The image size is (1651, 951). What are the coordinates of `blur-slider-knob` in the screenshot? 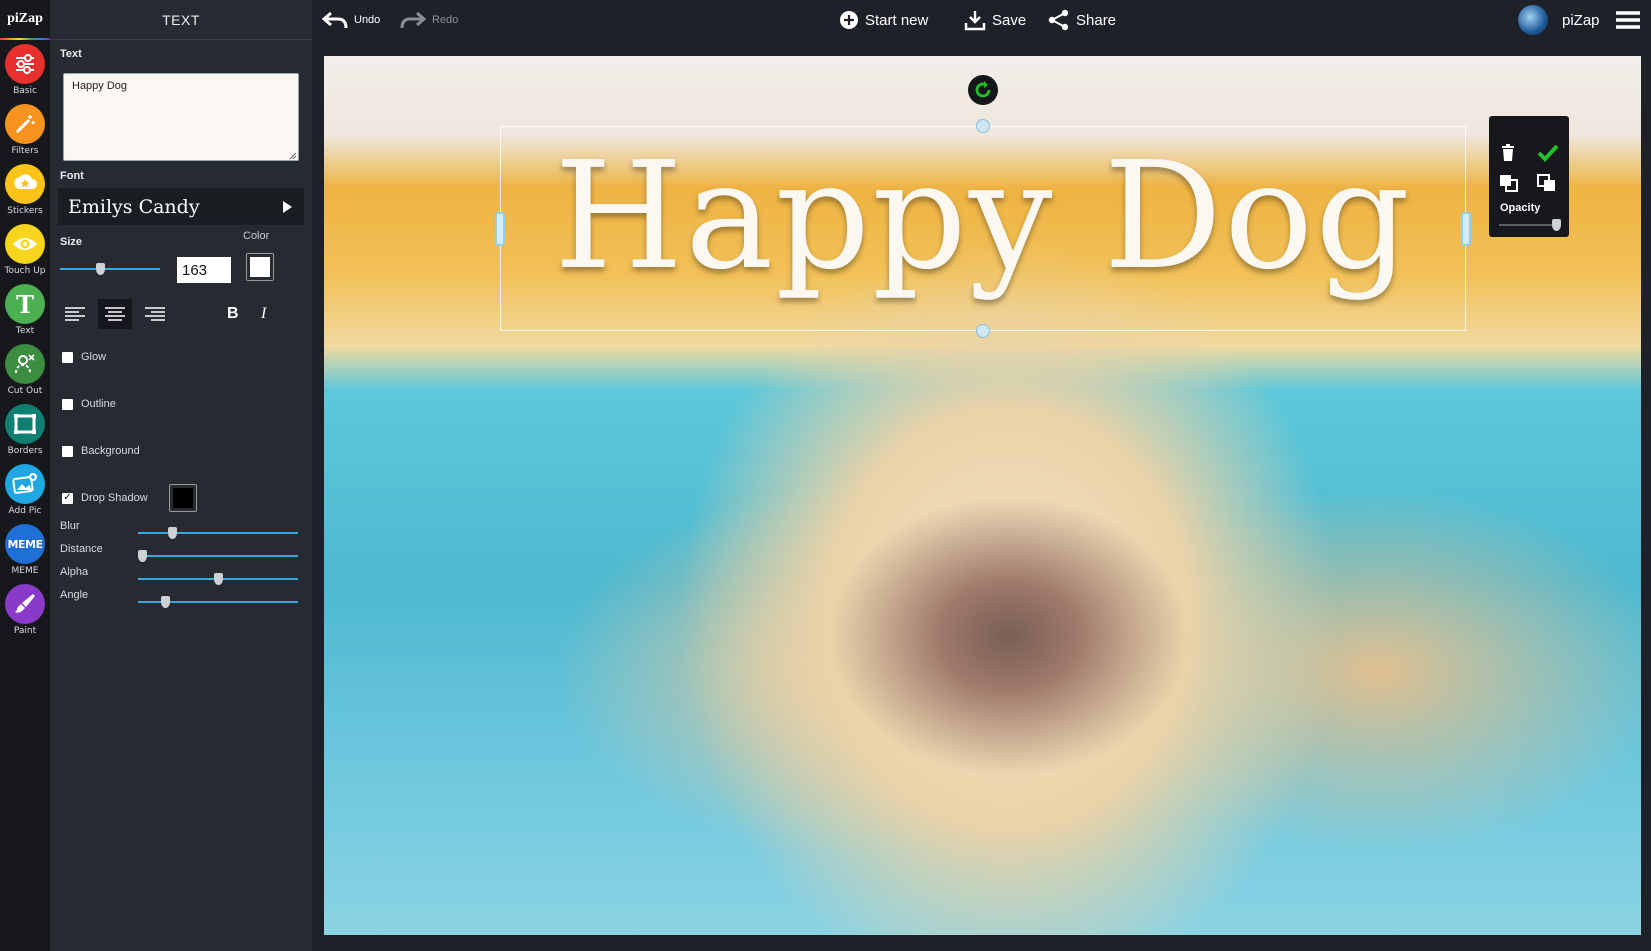 It's located at (173, 533).